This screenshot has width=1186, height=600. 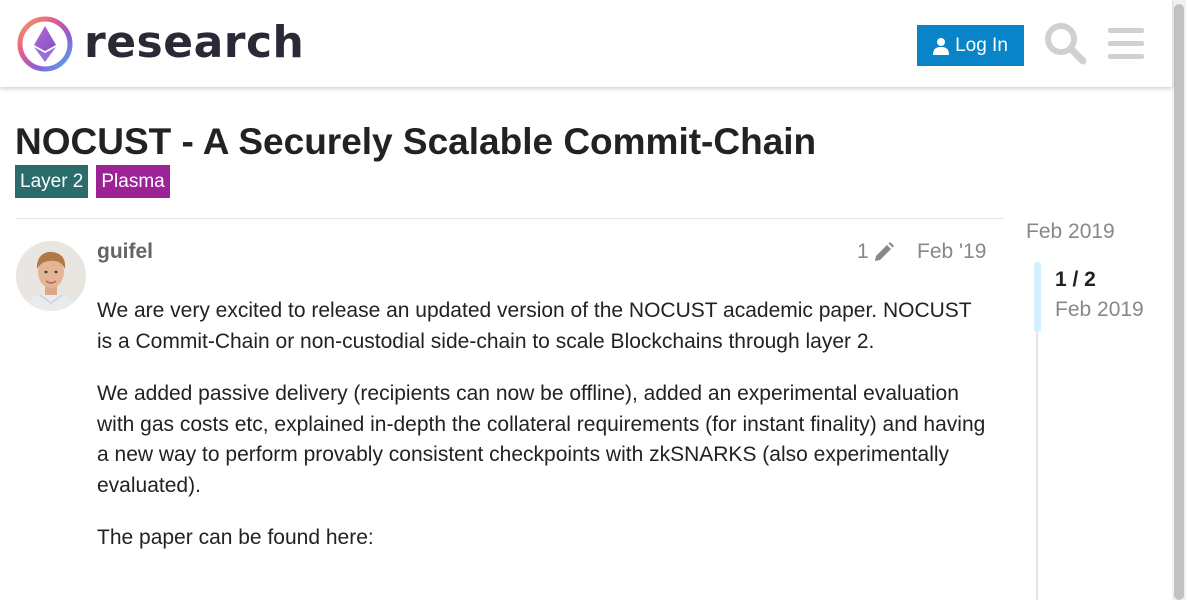 I want to click on edit-count: 1, so click(x=863, y=251).